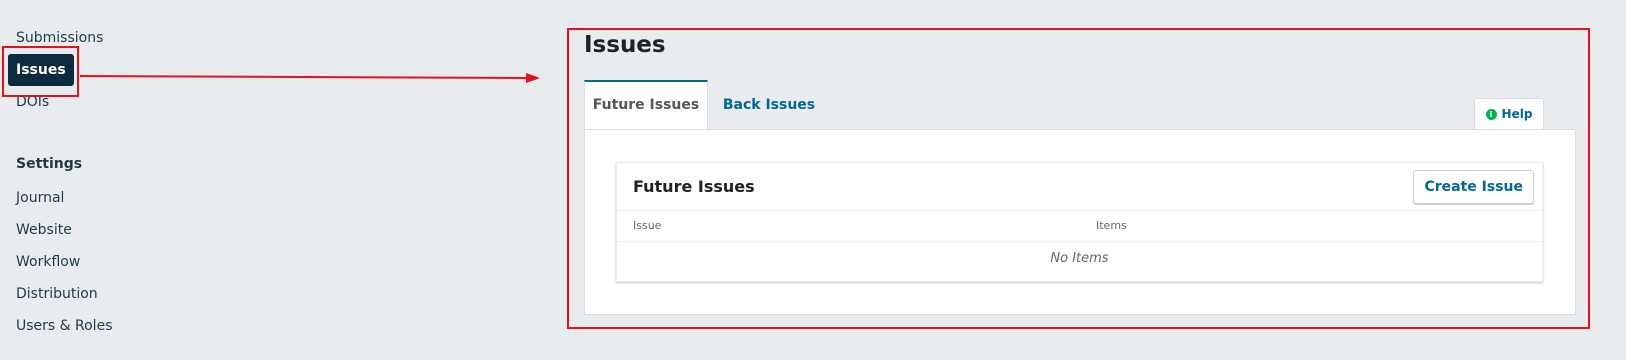 The image size is (1626, 360). Describe the element at coordinates (694, 186) in the screenshot. I see `grid-title: Future Issues` at that location.